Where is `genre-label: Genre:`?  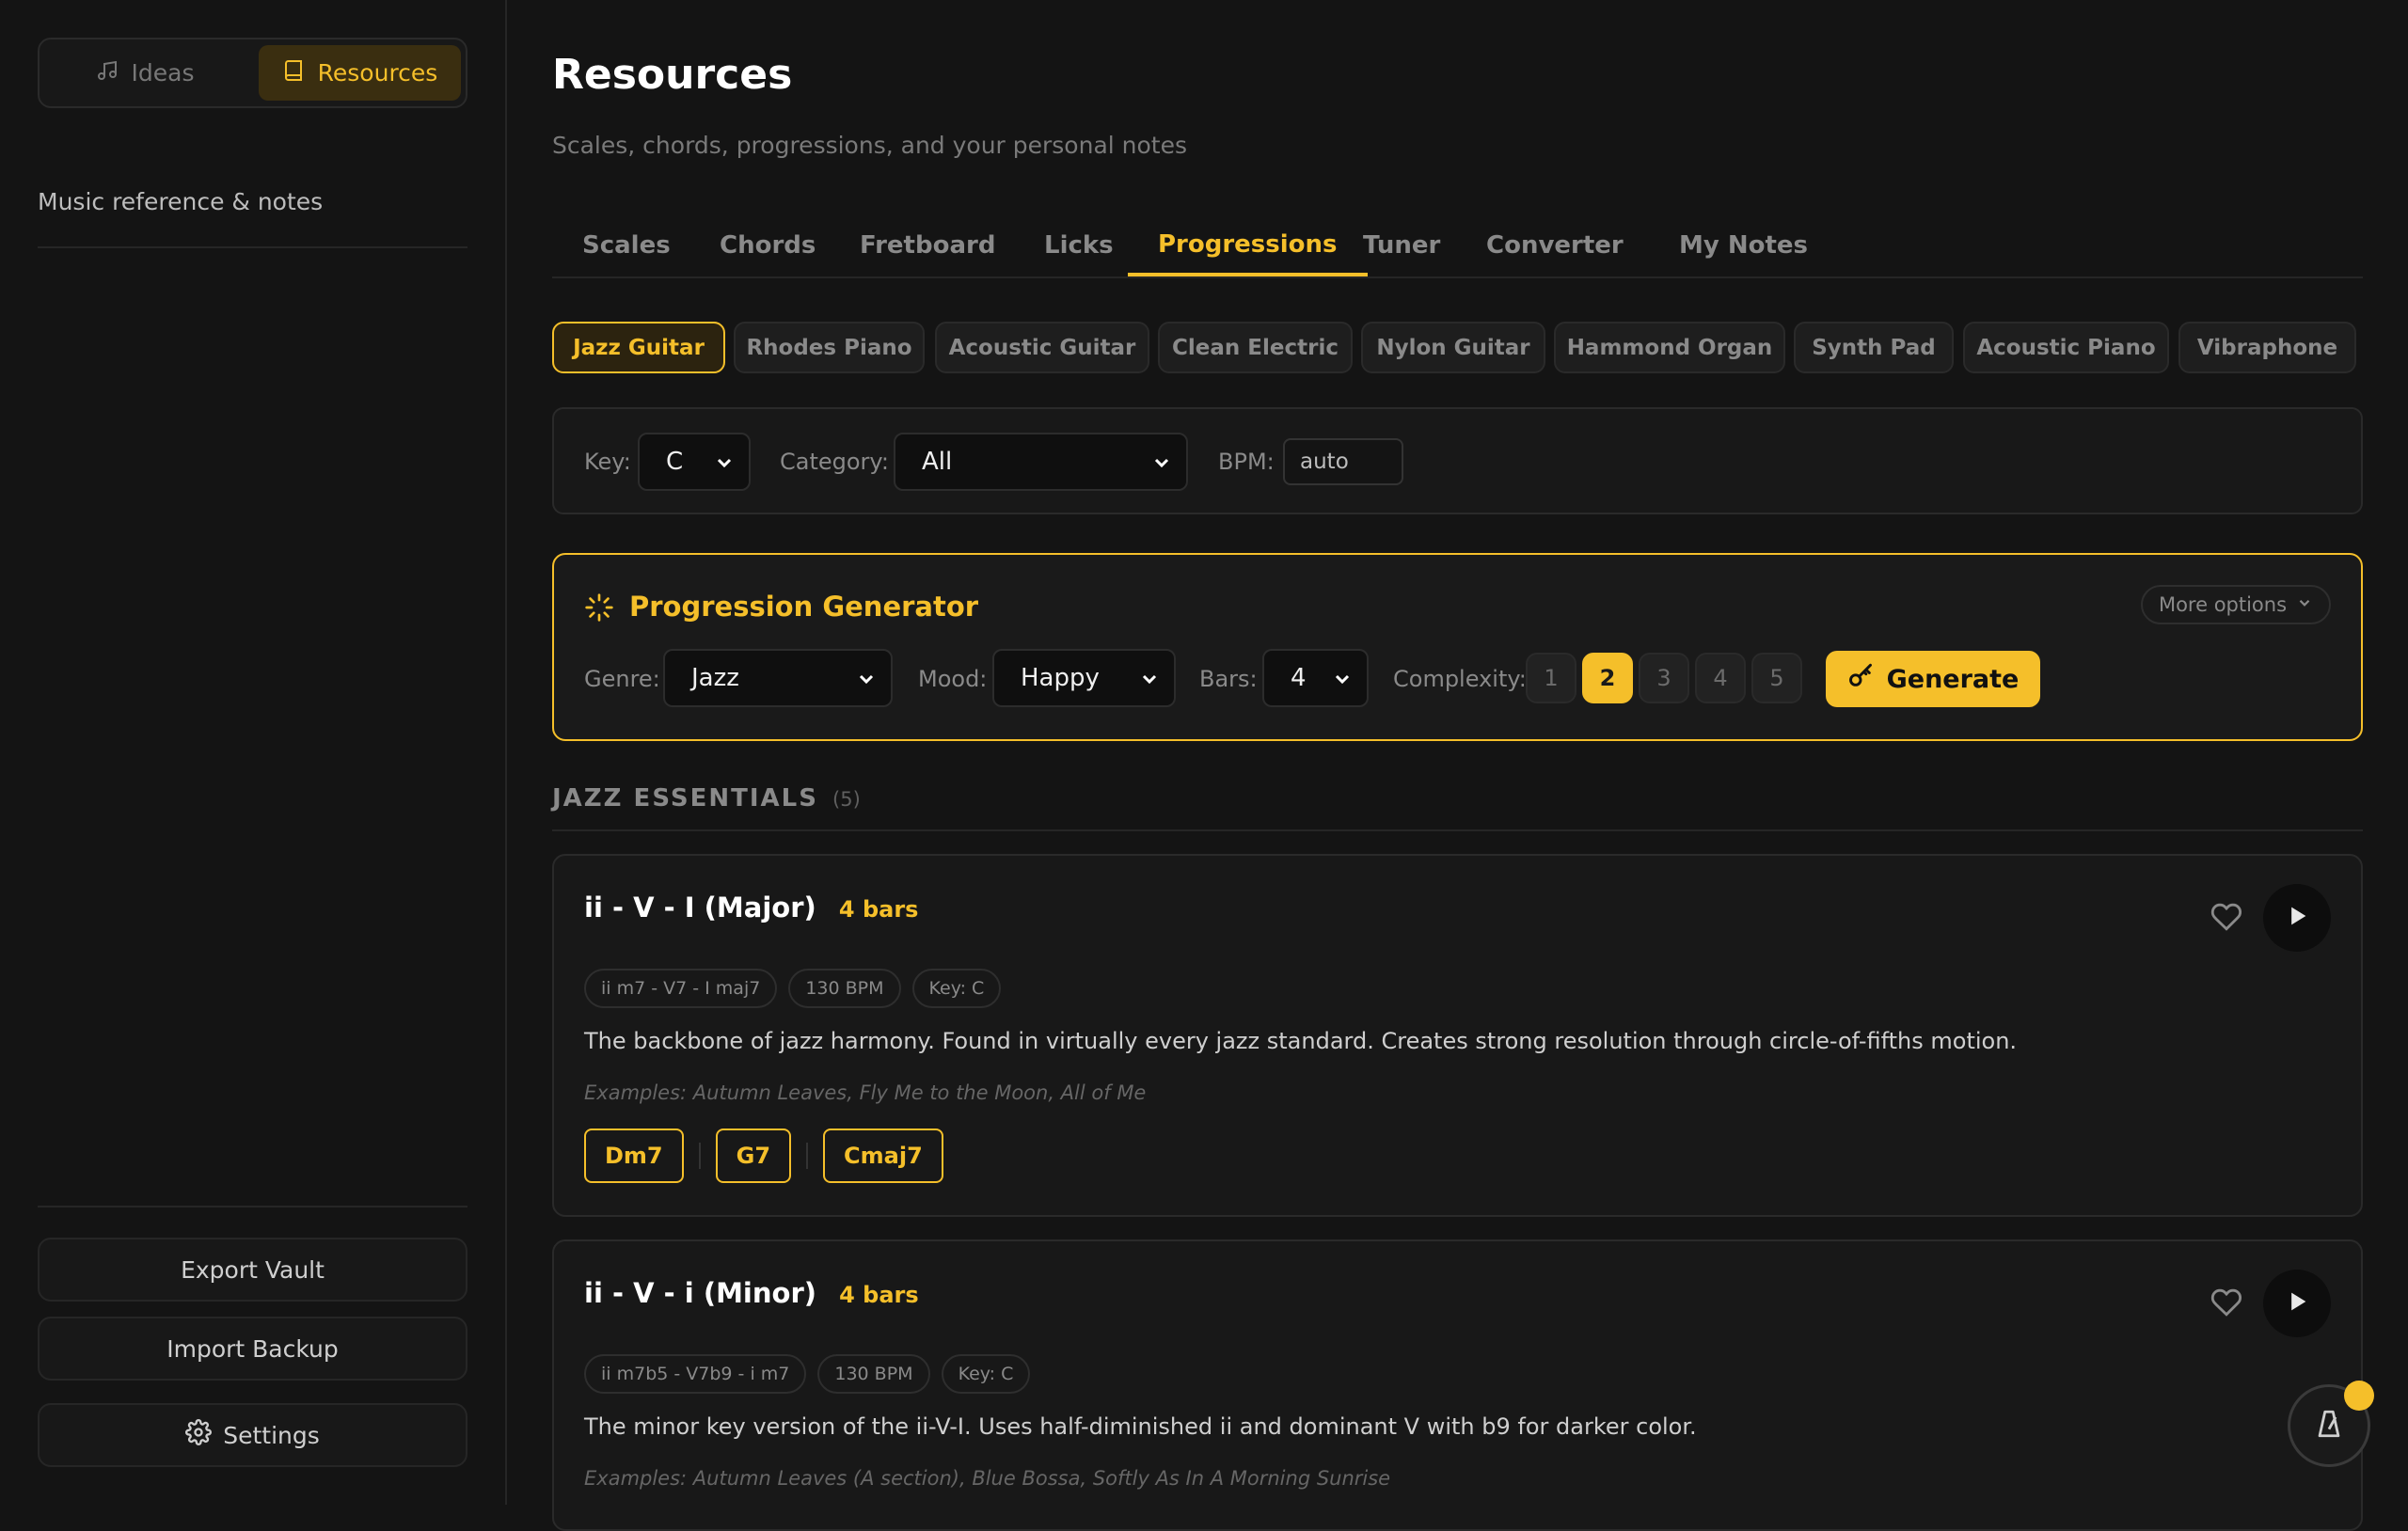 genre-label: Genre: is located at coordinates (622, 679).